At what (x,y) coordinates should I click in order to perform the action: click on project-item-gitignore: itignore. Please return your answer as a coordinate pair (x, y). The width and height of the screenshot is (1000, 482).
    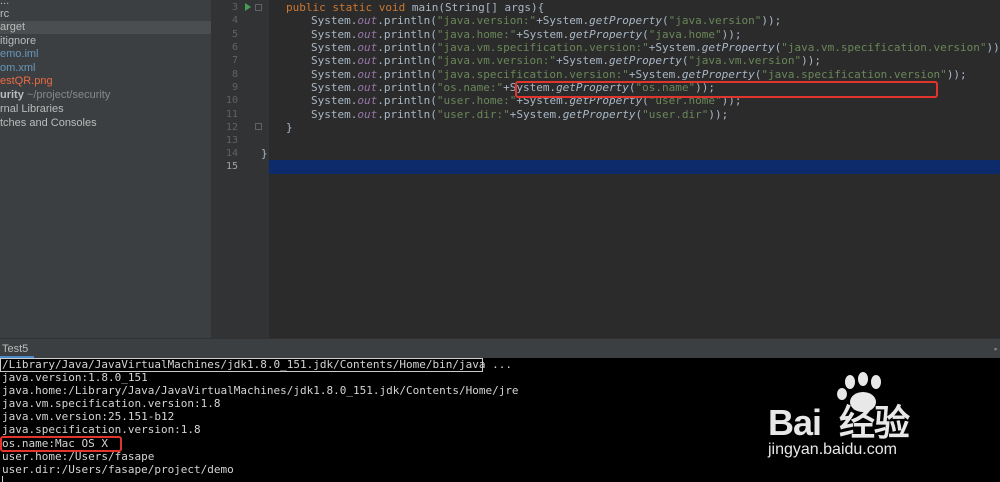
    Looking at the image, I should click on (18, 41).